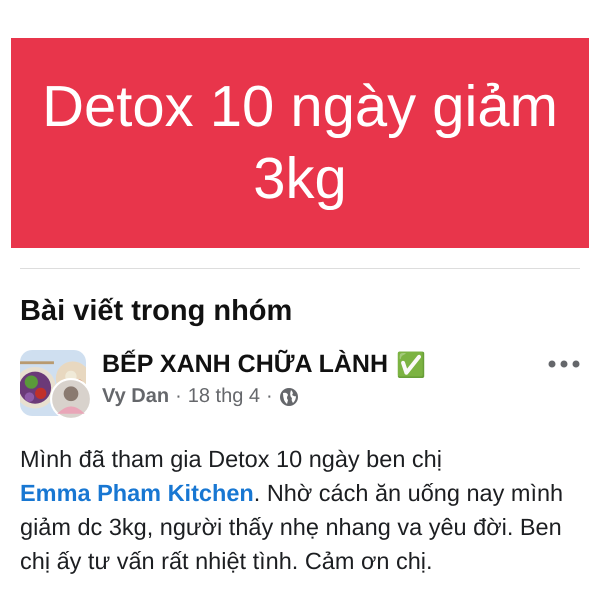 The image size is (600, 600). What do you see at coordinates (136, 396) in the screenshot?
I see `author-name: Vy Dan` at bounding box center [136, 396].